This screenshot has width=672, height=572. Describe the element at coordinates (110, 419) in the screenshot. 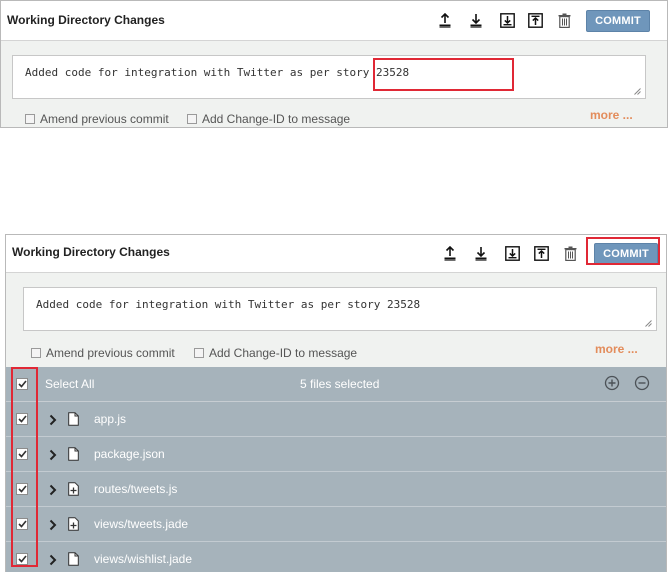

I see `file-name: app.js` at that location.